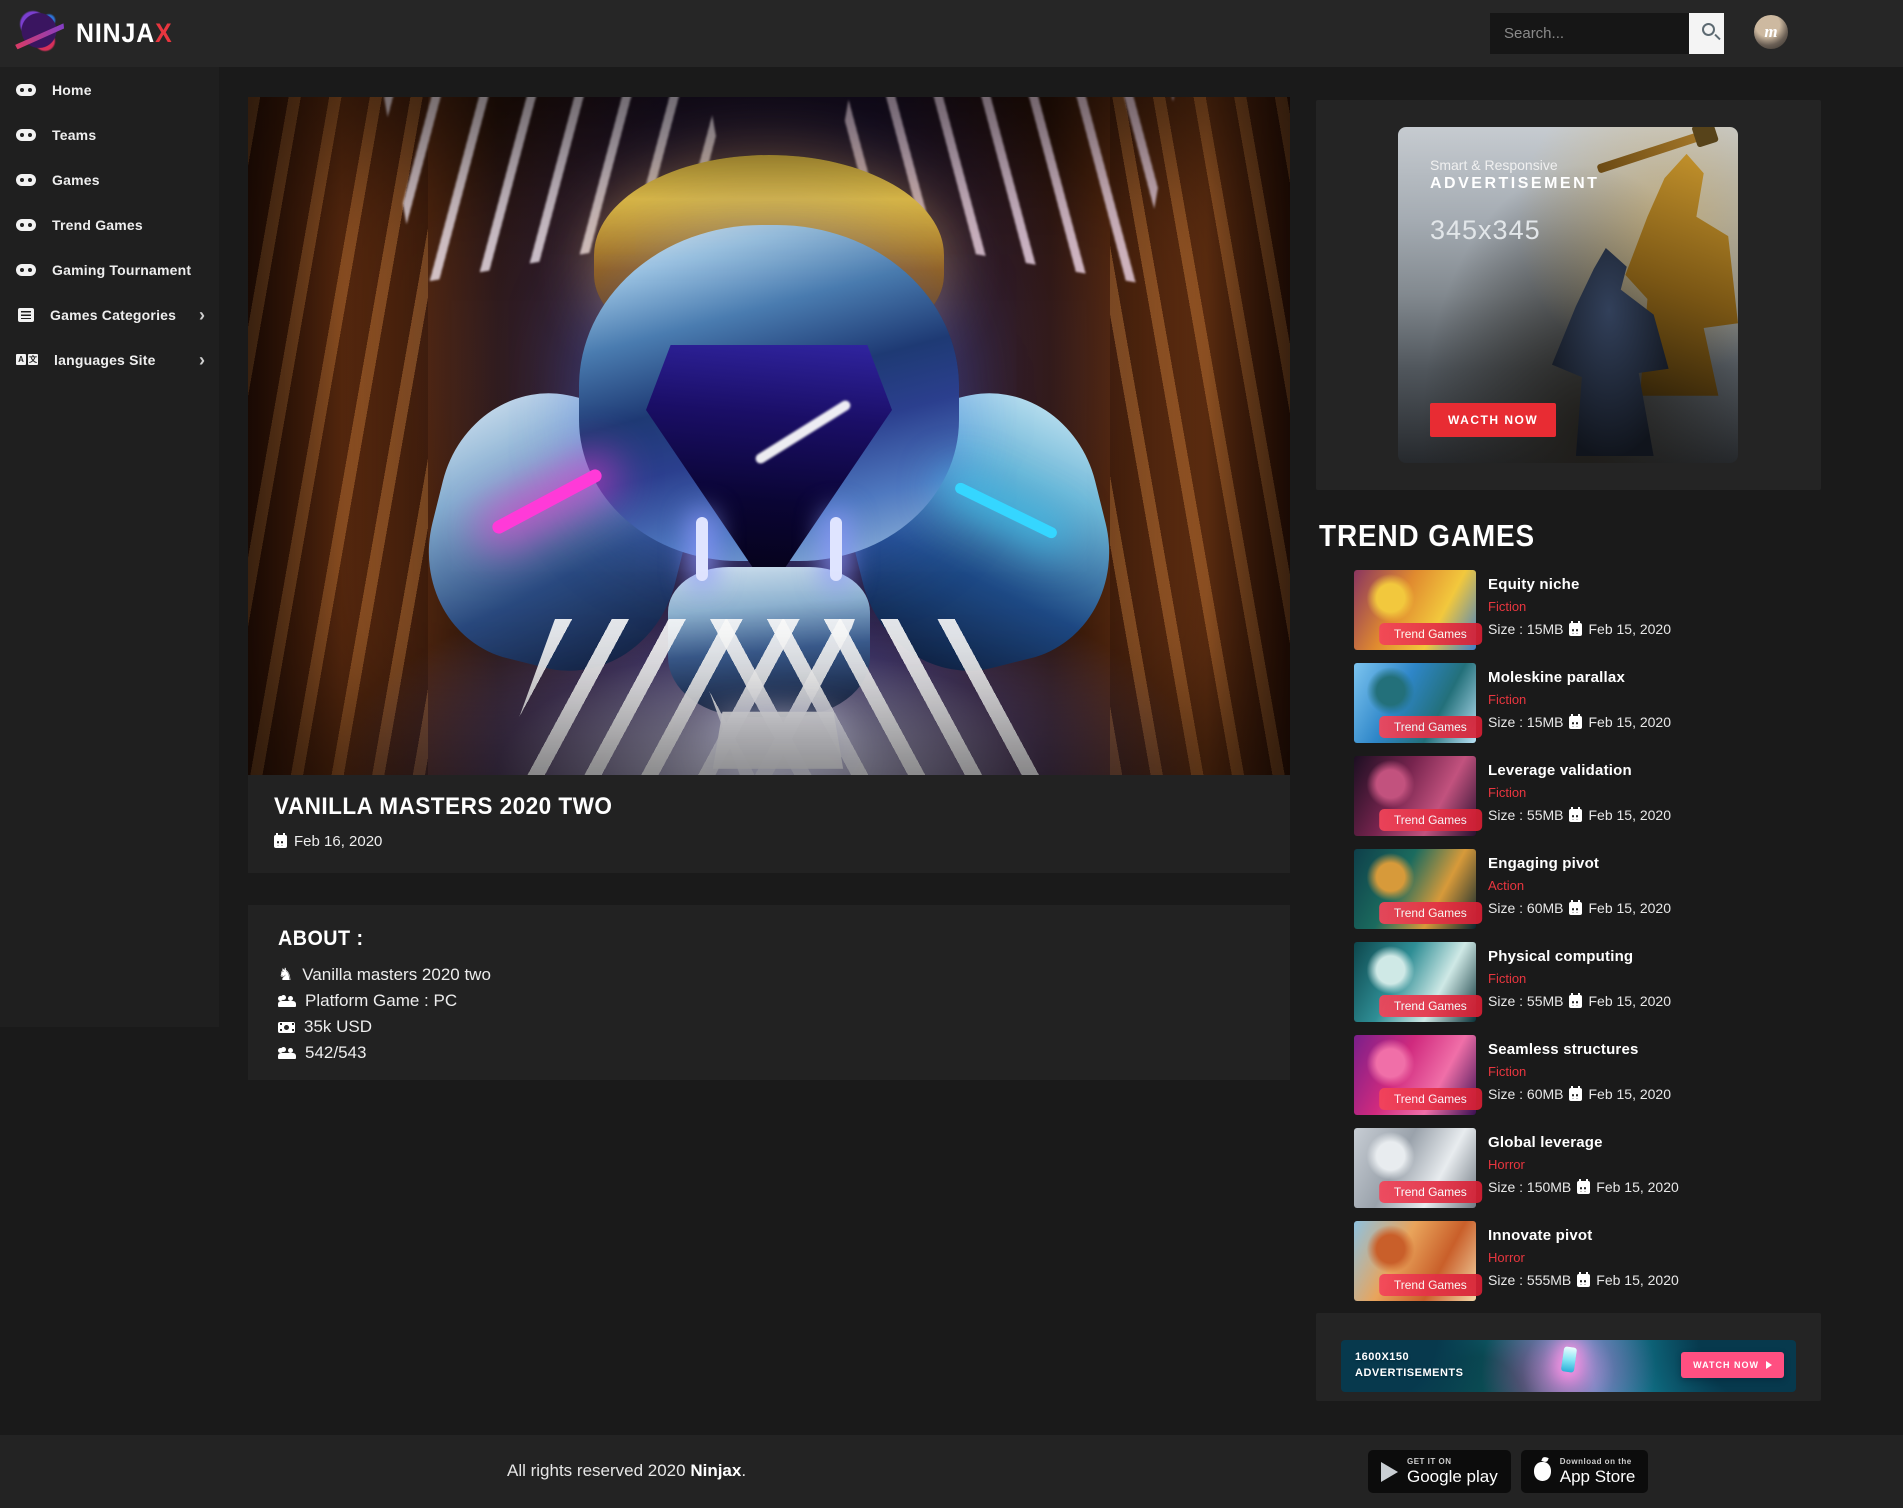 Image resolution: width=1903 pixels, height=1508 pixels. I want to click on banner-text: 1600X150 ADVERTISEMENTS, so click(1409, 1365).